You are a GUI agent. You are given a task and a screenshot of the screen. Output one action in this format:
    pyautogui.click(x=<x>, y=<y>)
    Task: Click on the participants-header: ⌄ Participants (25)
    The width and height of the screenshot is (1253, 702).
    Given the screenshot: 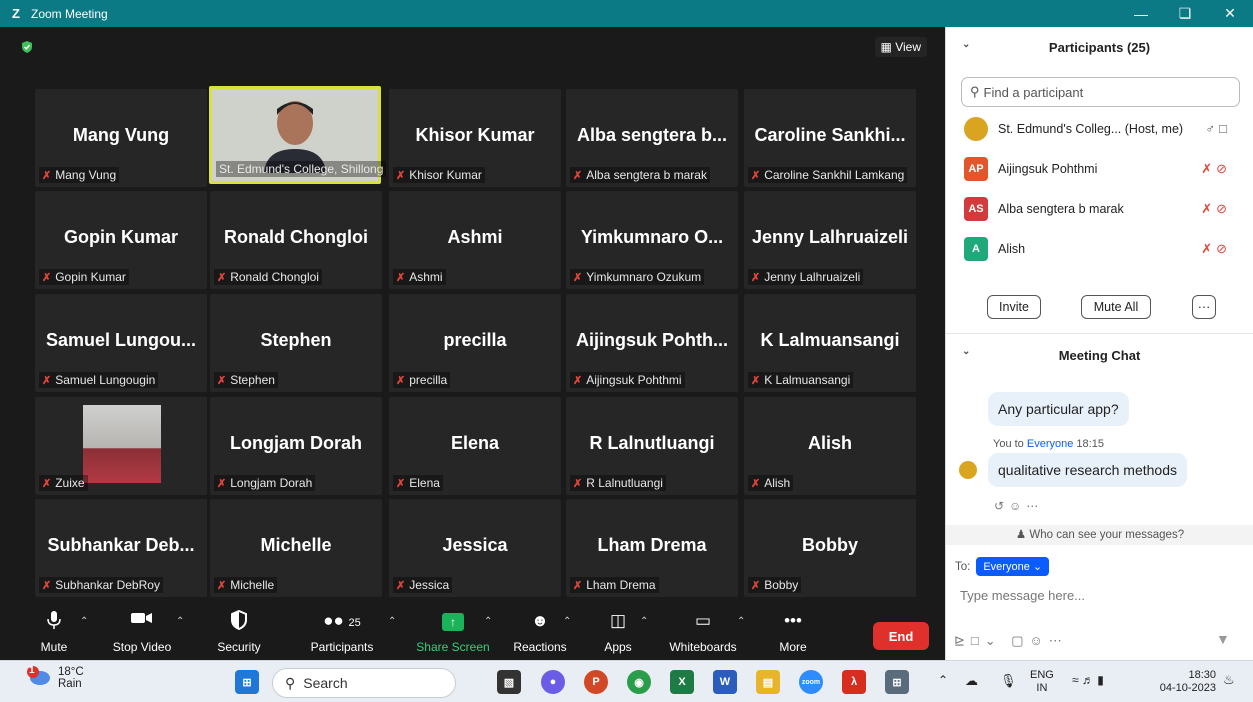 What is the action you would take?
    pyautogui.click(x=1099, y=47)
    